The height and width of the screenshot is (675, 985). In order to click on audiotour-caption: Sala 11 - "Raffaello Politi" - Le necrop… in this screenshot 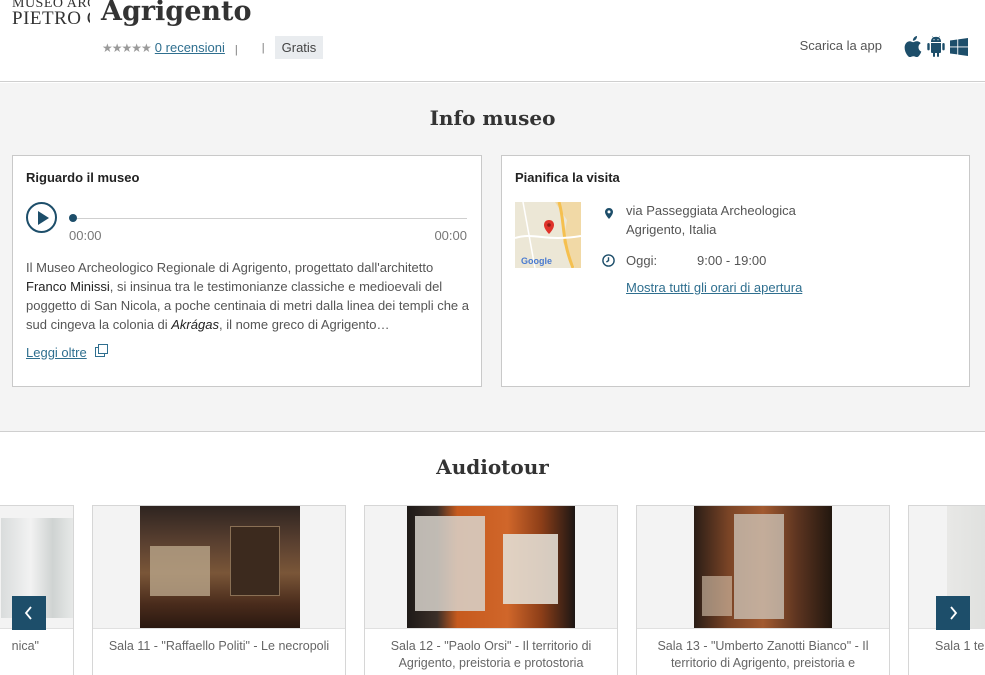, I will do `click(219, 651)`.